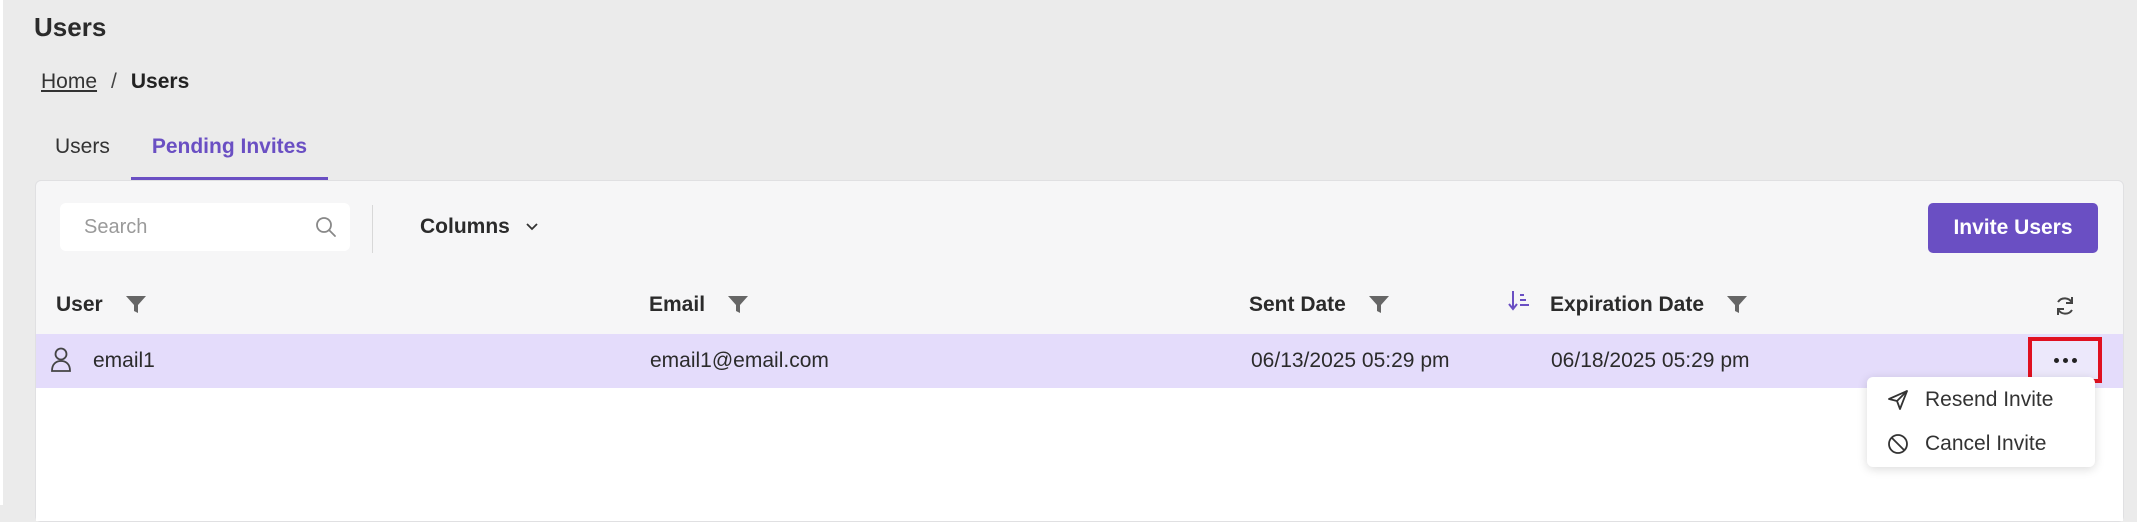 The height and width of the screenshot is (522, 2137). I want to click on search-input, so click(194, 227).